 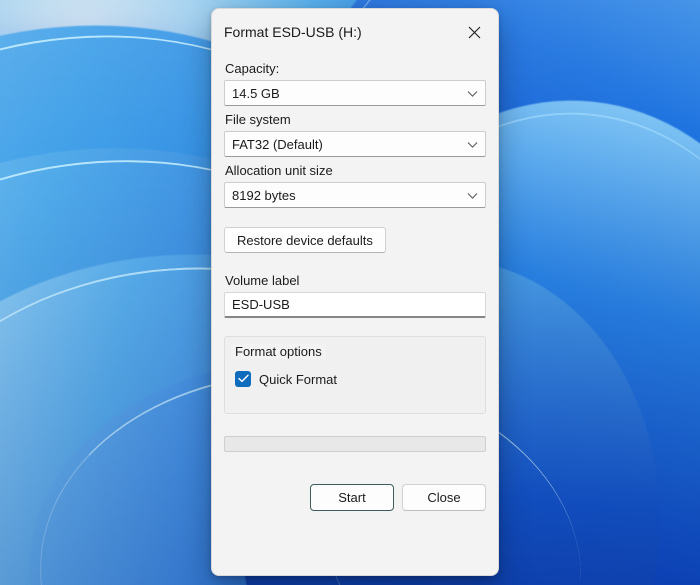 I want to click on volume-label-label: Volume label, so click(x=262, y=280).